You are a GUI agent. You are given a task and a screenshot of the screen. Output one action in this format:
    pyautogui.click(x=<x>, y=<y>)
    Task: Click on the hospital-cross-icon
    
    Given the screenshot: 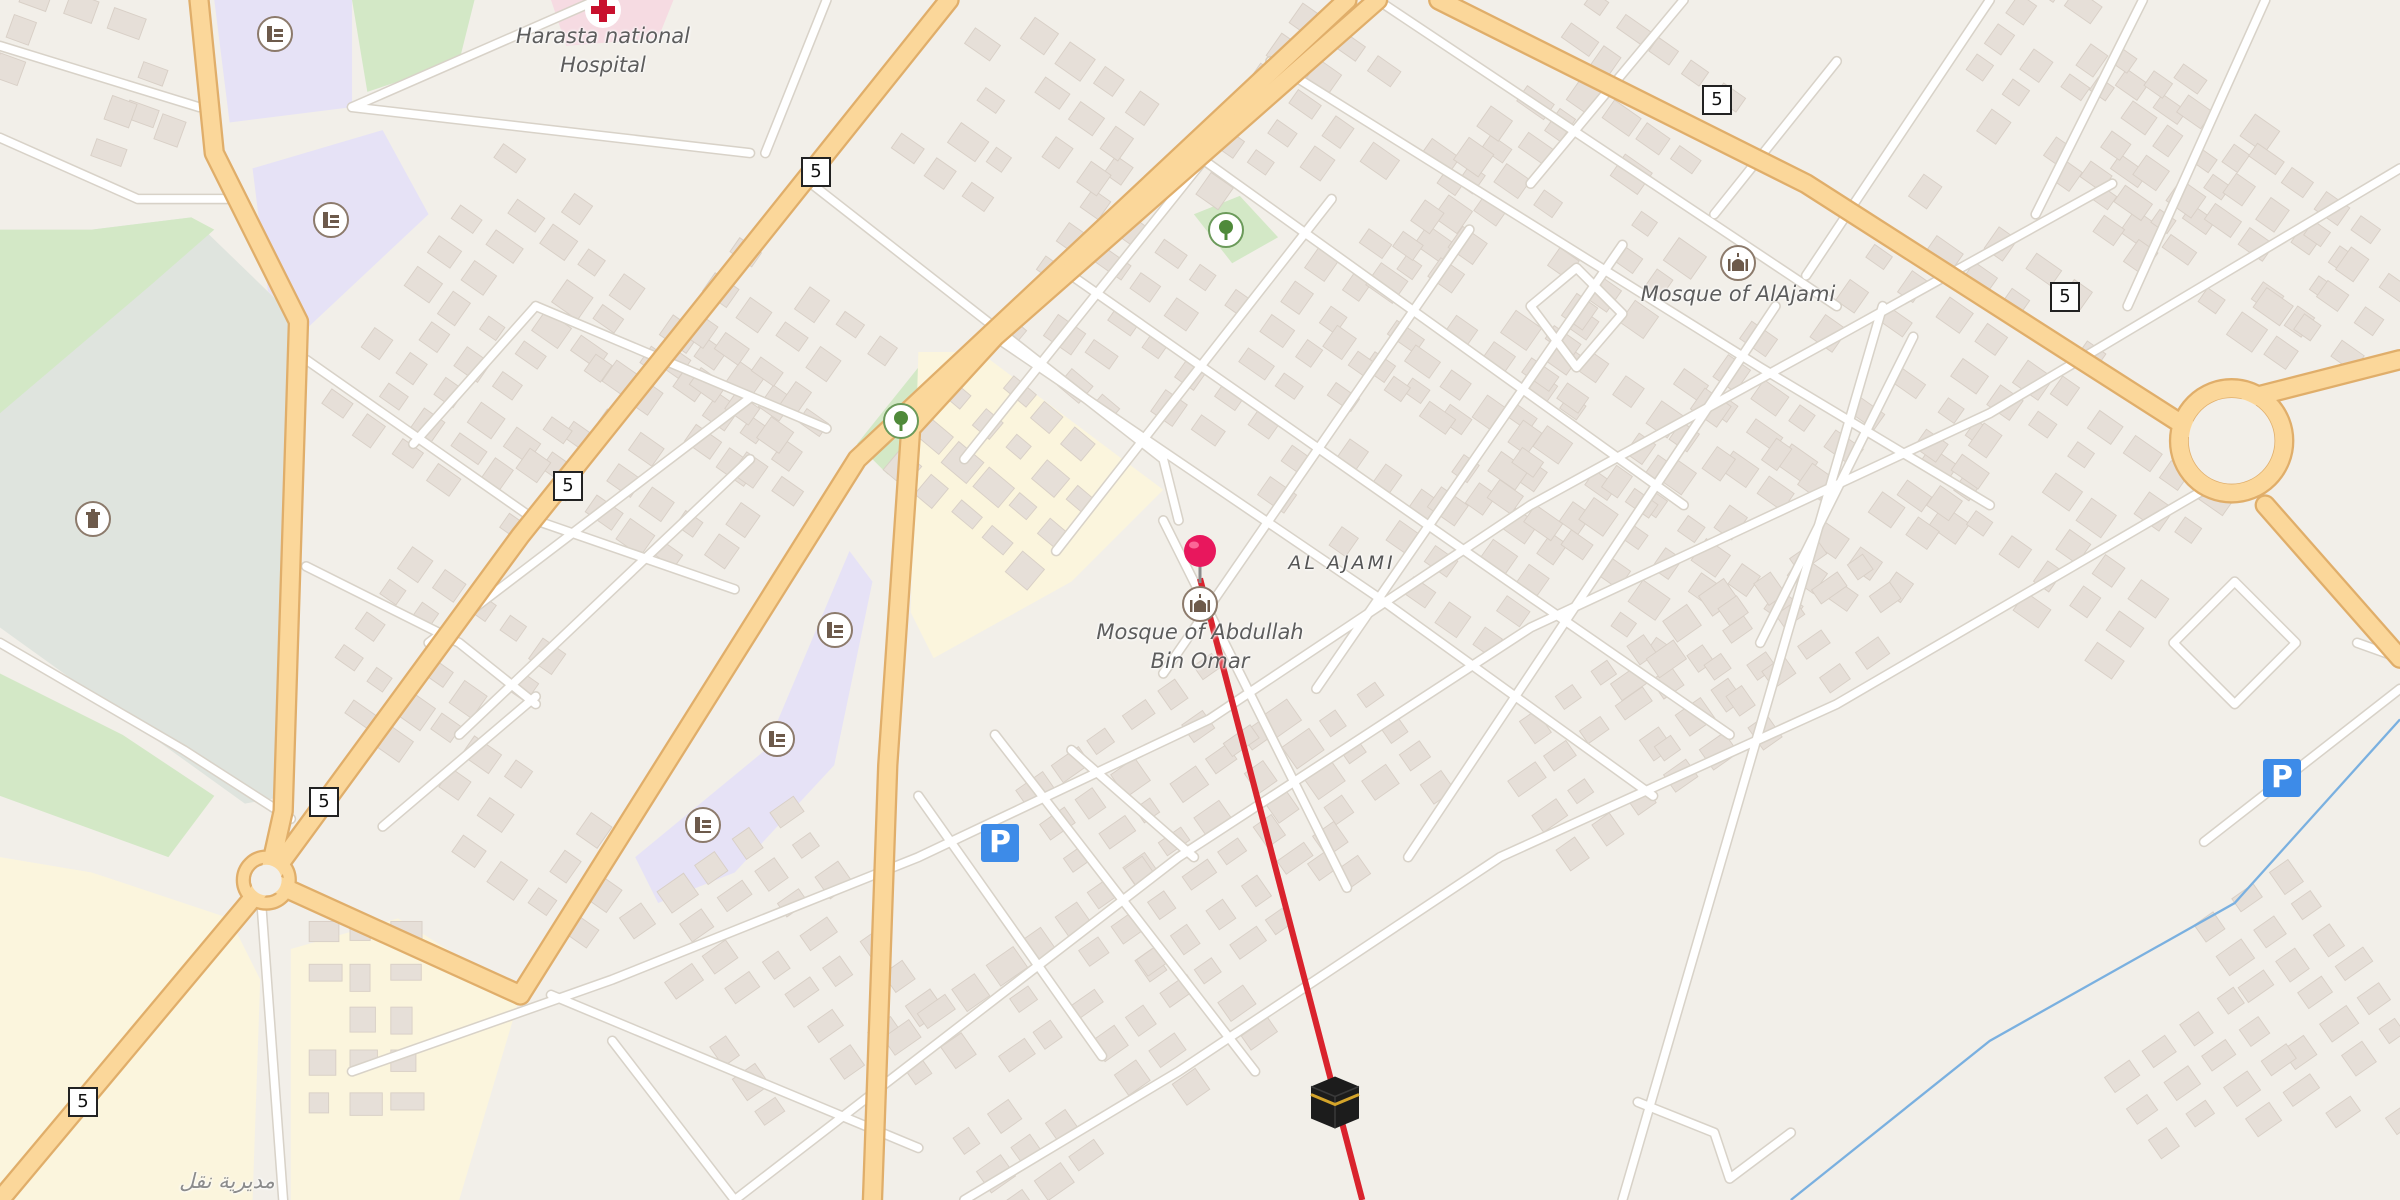 What is the action you would take?
    pyautogui.click(x=603, y=14)
    